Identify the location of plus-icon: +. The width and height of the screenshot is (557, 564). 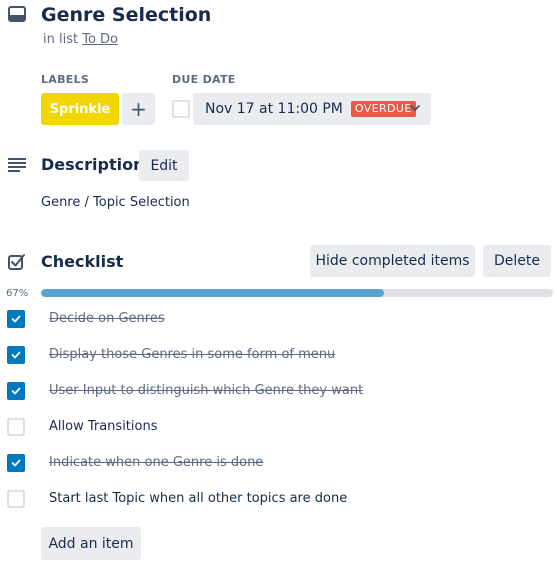
(138, 109).